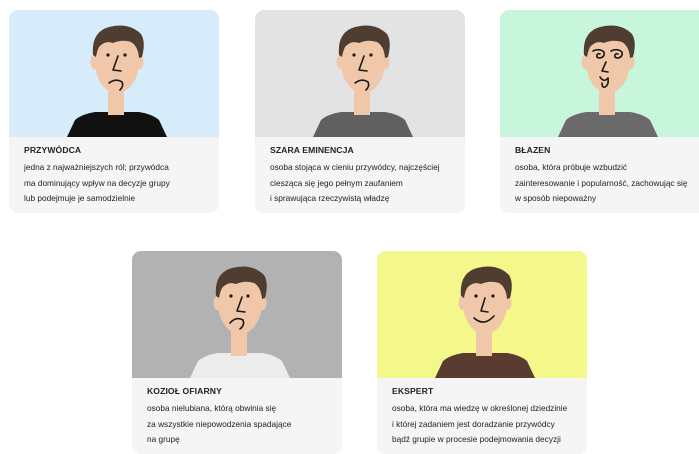 Image resolution: width=699 pixels, height=454 pixels. Describe the element at coordinates (80, 198) in the screenshot. I see `role-description-line: lub podejmuje je samodzielnie` at that location.